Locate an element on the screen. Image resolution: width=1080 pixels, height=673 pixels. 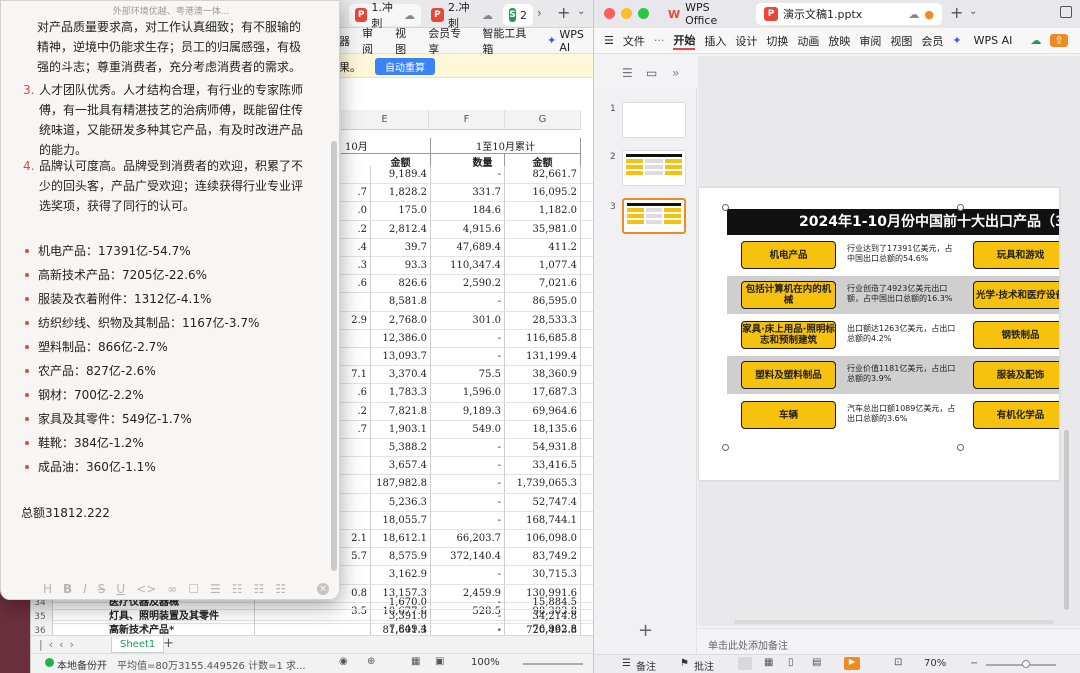
table-cell: 5,388.2 is located at coordinates (401, 448).